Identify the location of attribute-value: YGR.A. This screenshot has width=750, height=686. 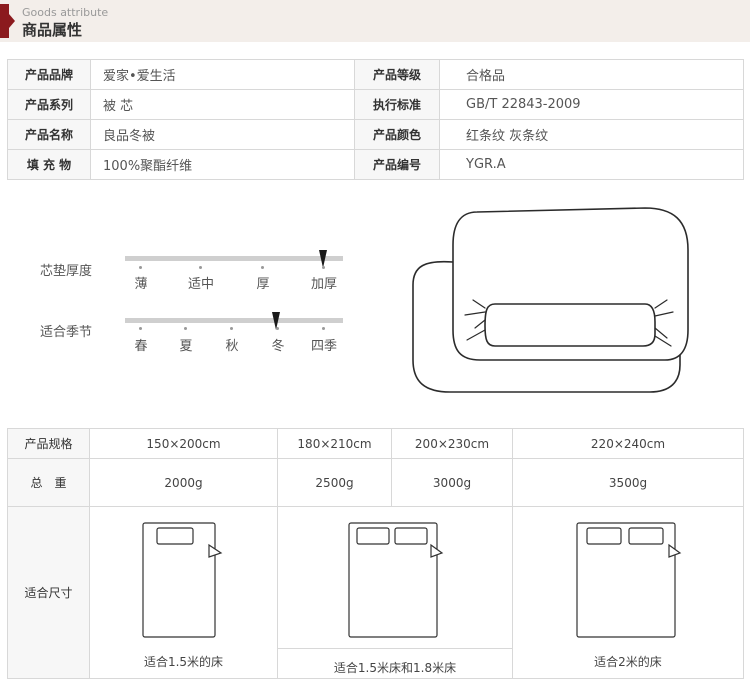
(591, 164).